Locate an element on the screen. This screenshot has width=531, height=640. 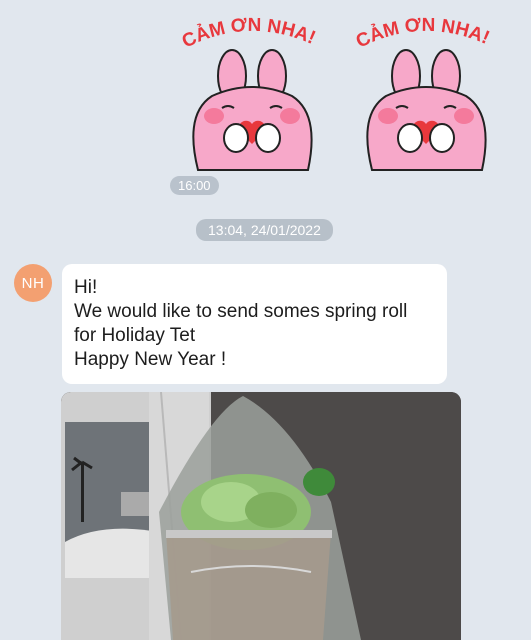
sticker-thank-you-2: CẢM ƠN NHA! is located at coordinates (426, 90).